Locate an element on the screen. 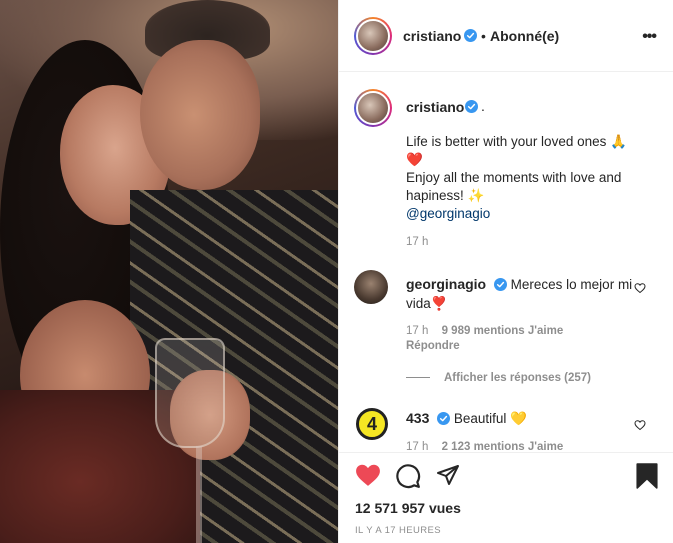 This screenshot has height=543, width=673. post-timestamp: IL Y A 17 HEURES is located at coordinates (398, 530).